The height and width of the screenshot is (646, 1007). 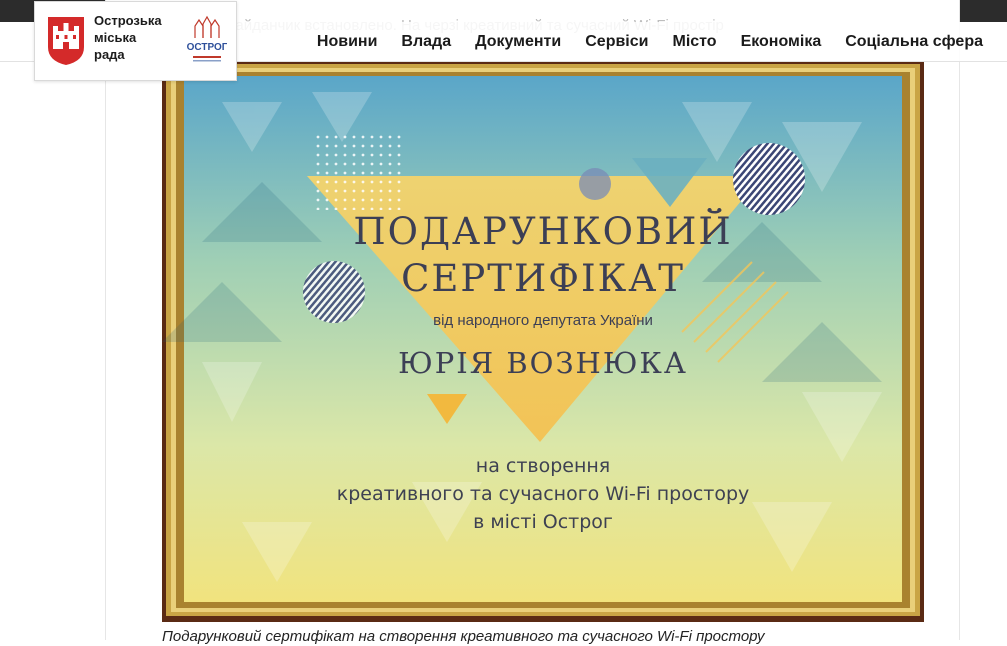 I want to click on nav-item-documents: Документи, so click(x=518, y=42).